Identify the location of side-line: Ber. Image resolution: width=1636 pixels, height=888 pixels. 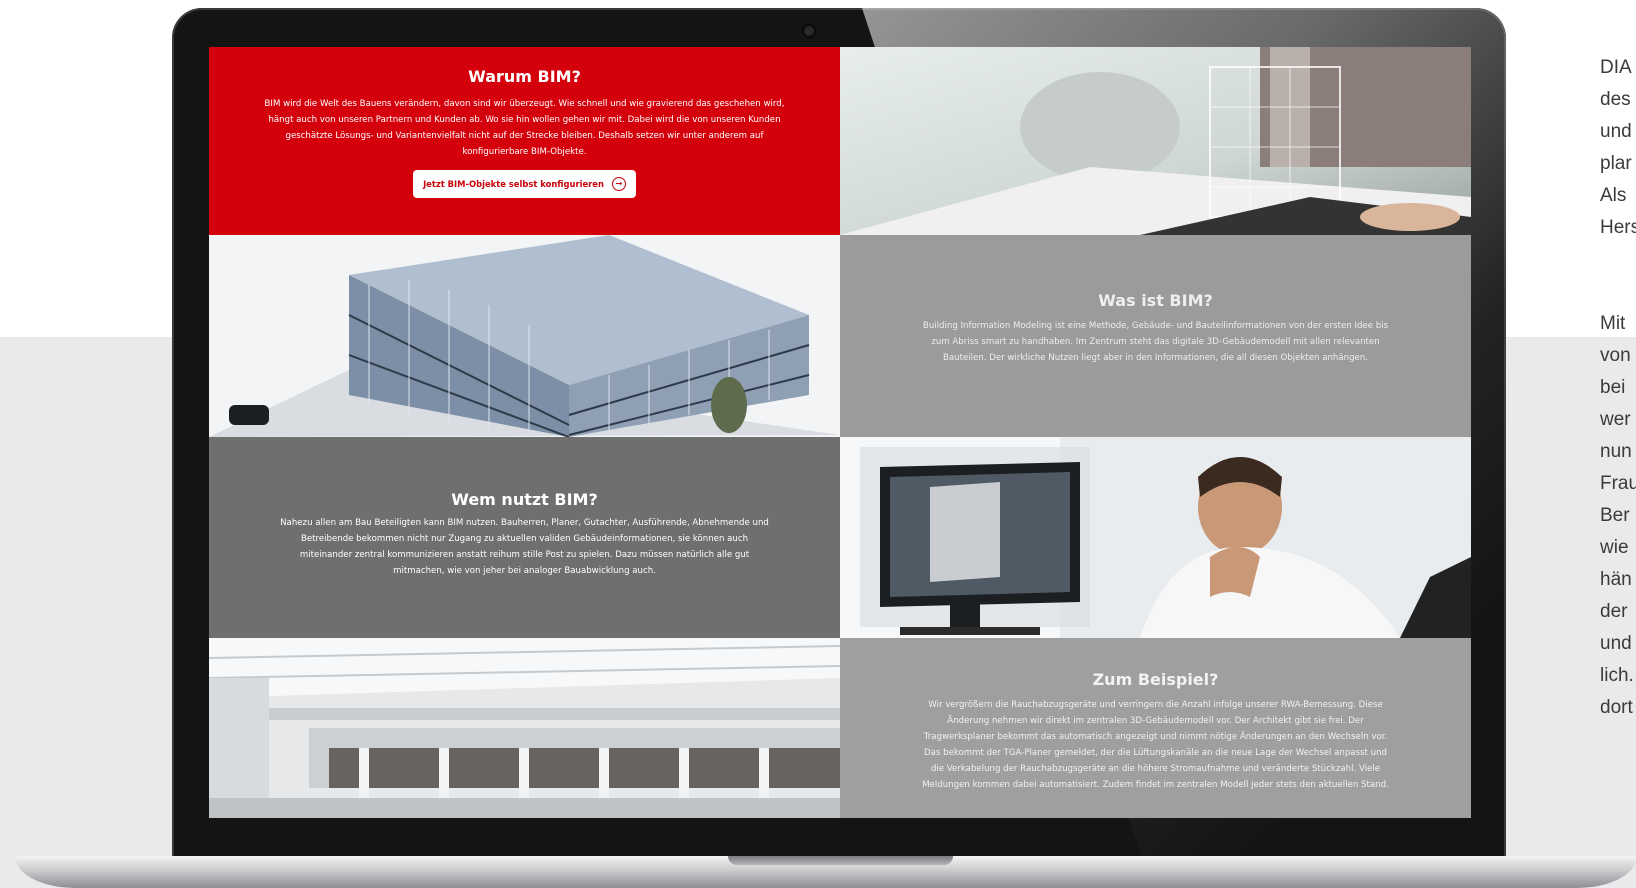
(1615, 515).